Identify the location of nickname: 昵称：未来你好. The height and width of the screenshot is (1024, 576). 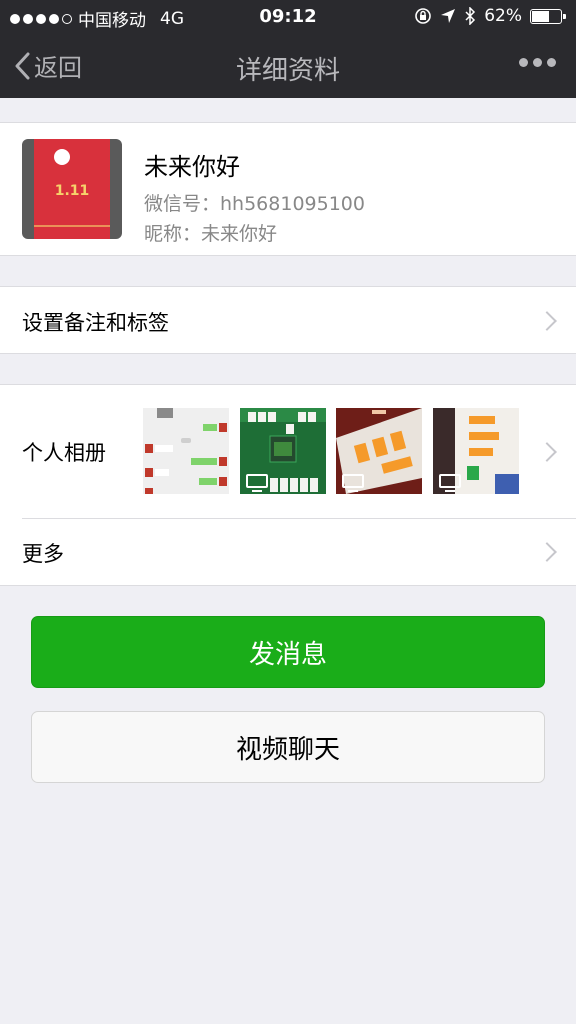
(211, 234).